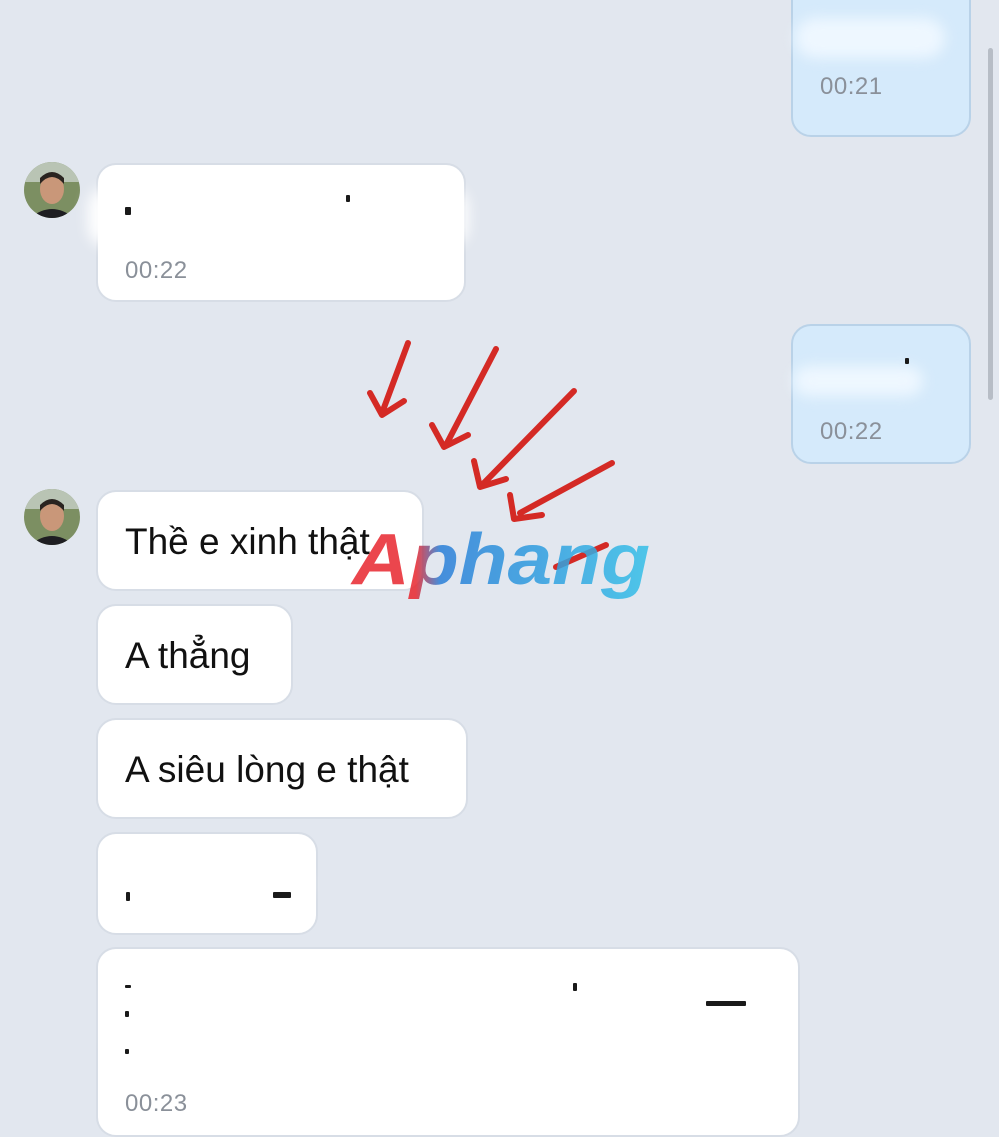  Describe the element at coordinates (881, 68) in the screenshot. I see `outgoing-message-bubble: 00:21` at that location.